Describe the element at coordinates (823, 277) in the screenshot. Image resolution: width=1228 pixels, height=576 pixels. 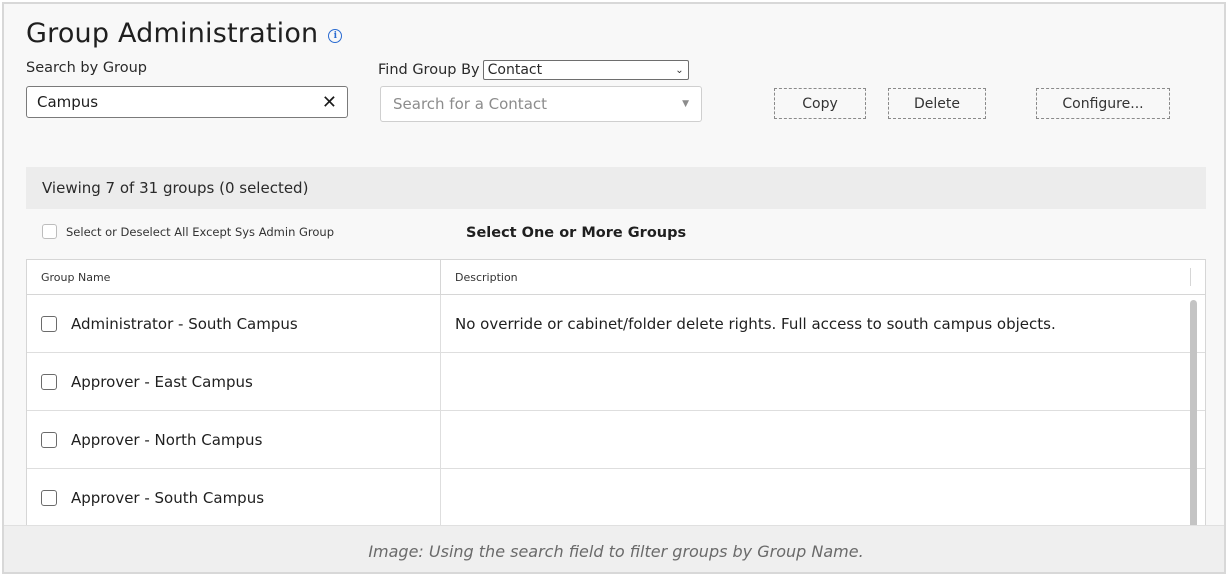
I see `column-header-description: Description` at that location.